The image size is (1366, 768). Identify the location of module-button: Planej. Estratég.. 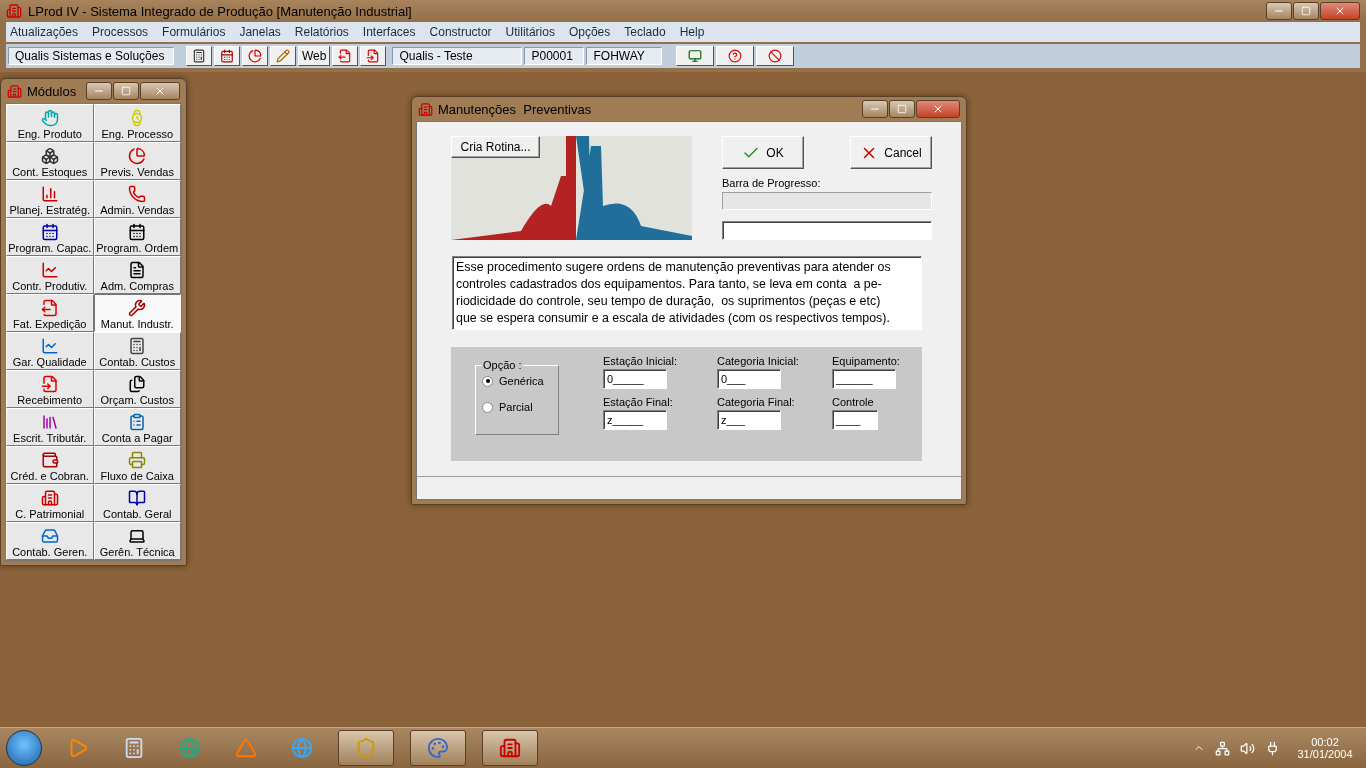
(50, 199).